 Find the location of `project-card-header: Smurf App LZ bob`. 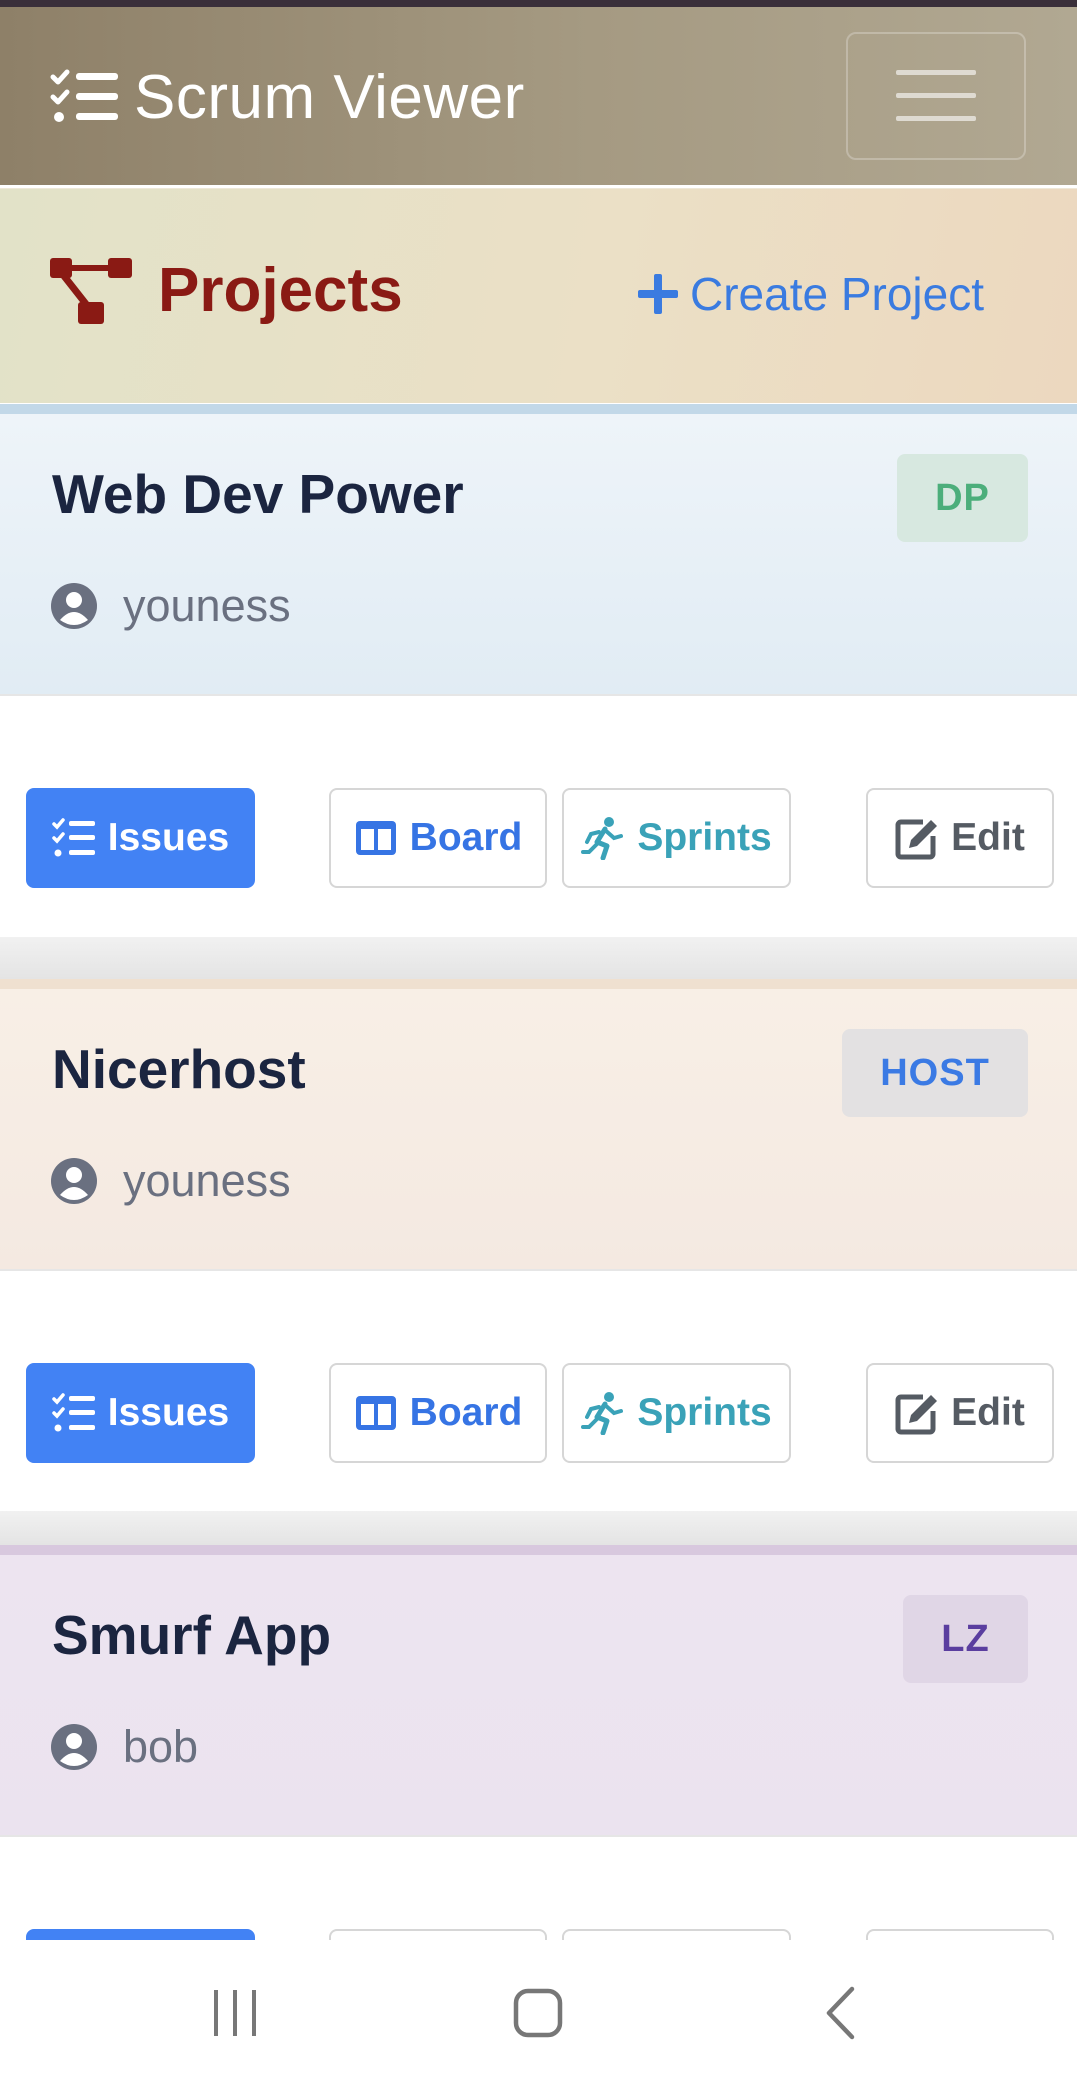

project-card-header: Smurf App LZ bob is located at coordinates (538, 1690).